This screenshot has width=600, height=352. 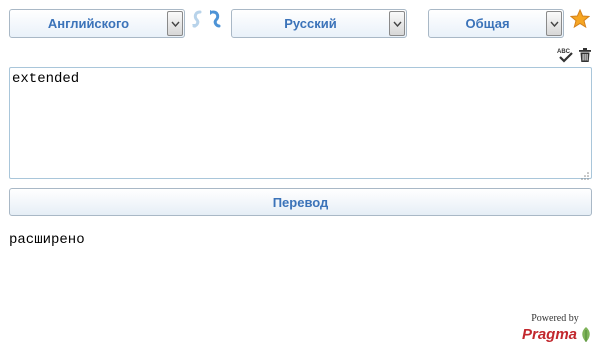 I want to click on target-language-value: Русский, so click(x=310, y=23).